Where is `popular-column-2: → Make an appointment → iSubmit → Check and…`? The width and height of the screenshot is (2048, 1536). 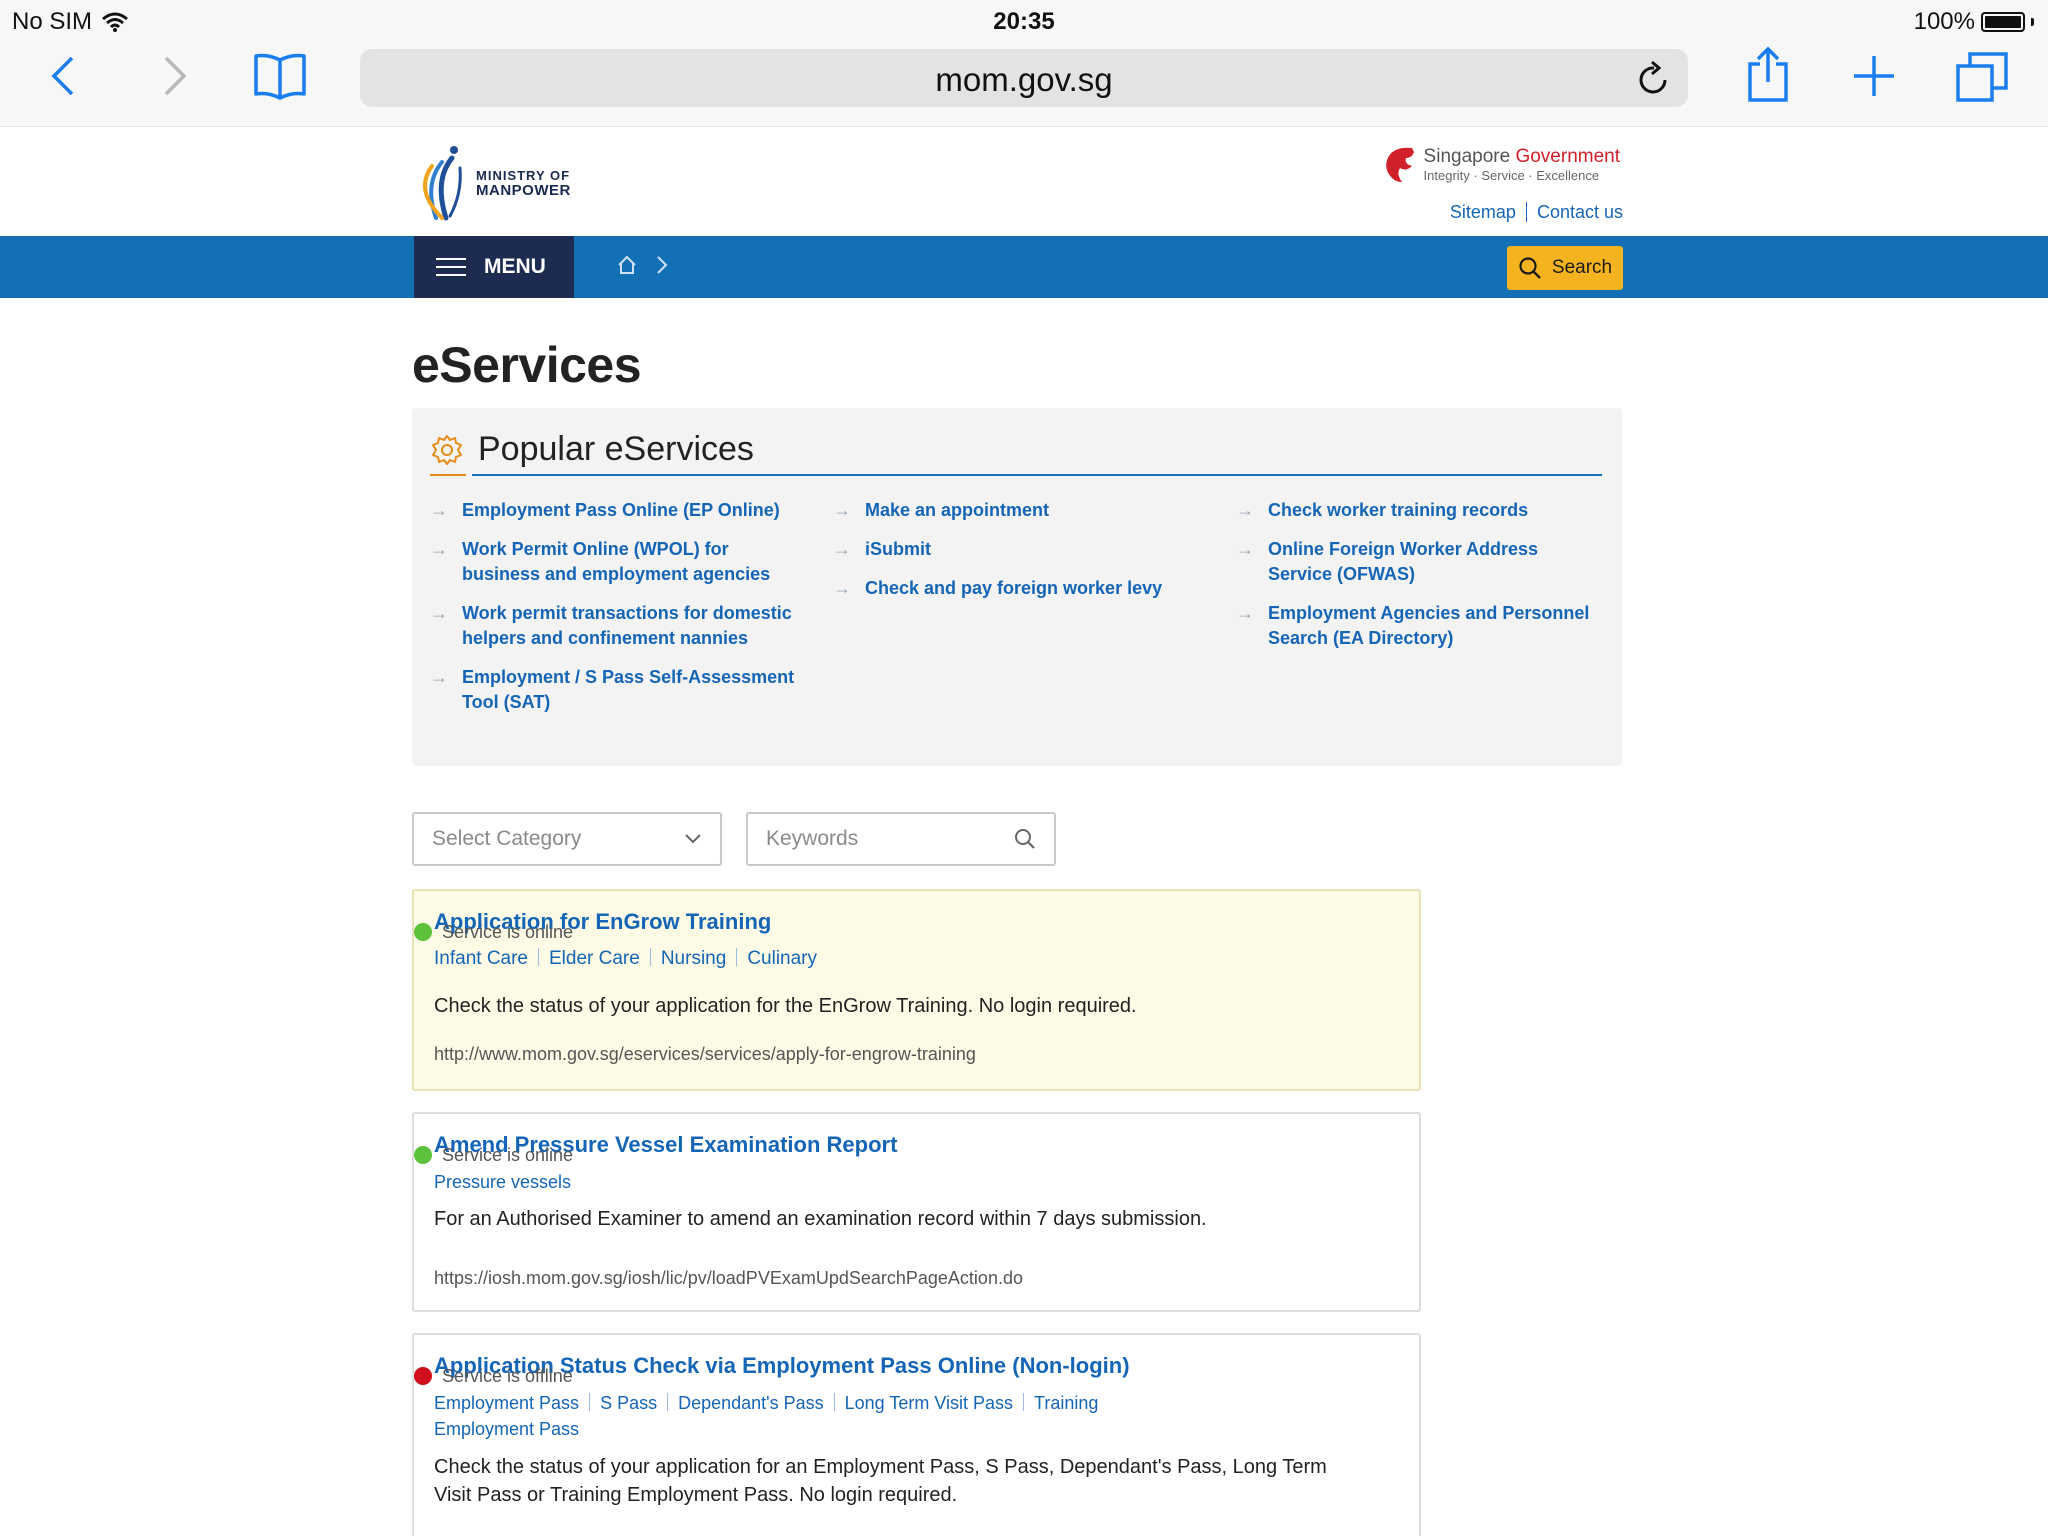
popular-column-2: → Make an appointment → iSubmit → Check and… is located at coordinates (1018, 556).